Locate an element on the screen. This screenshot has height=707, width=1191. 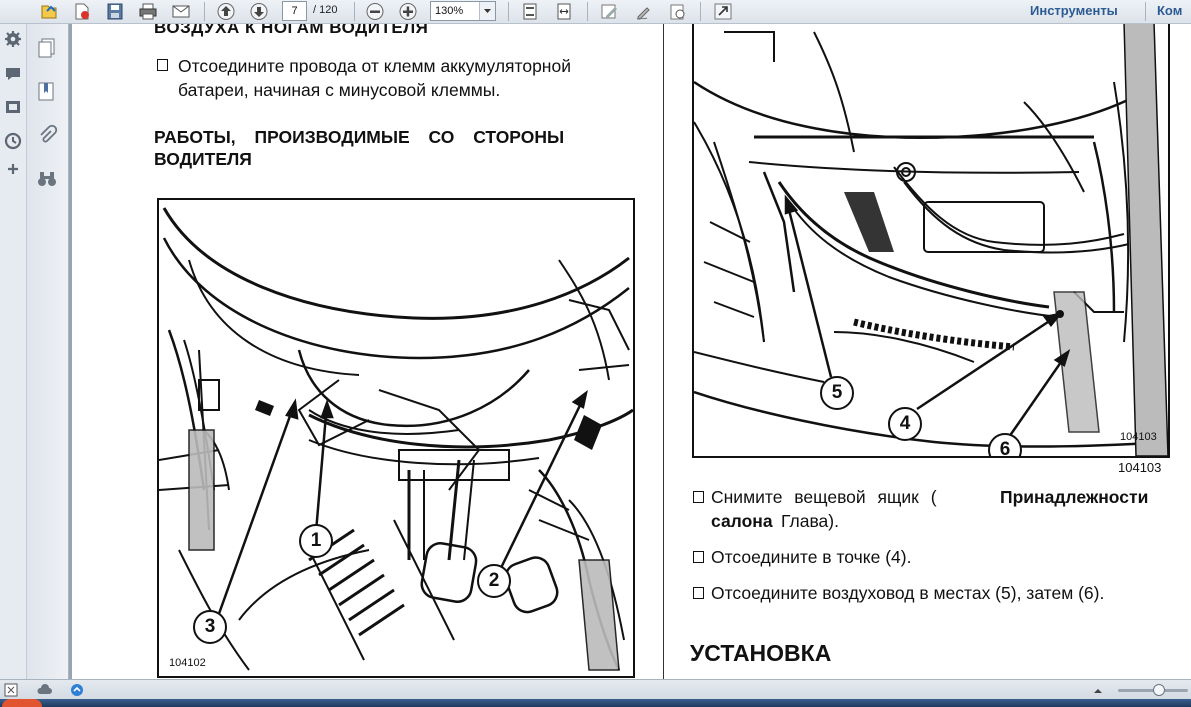
step-text: Снимите вещевой ящик ( is located at coordinates (824, 497).